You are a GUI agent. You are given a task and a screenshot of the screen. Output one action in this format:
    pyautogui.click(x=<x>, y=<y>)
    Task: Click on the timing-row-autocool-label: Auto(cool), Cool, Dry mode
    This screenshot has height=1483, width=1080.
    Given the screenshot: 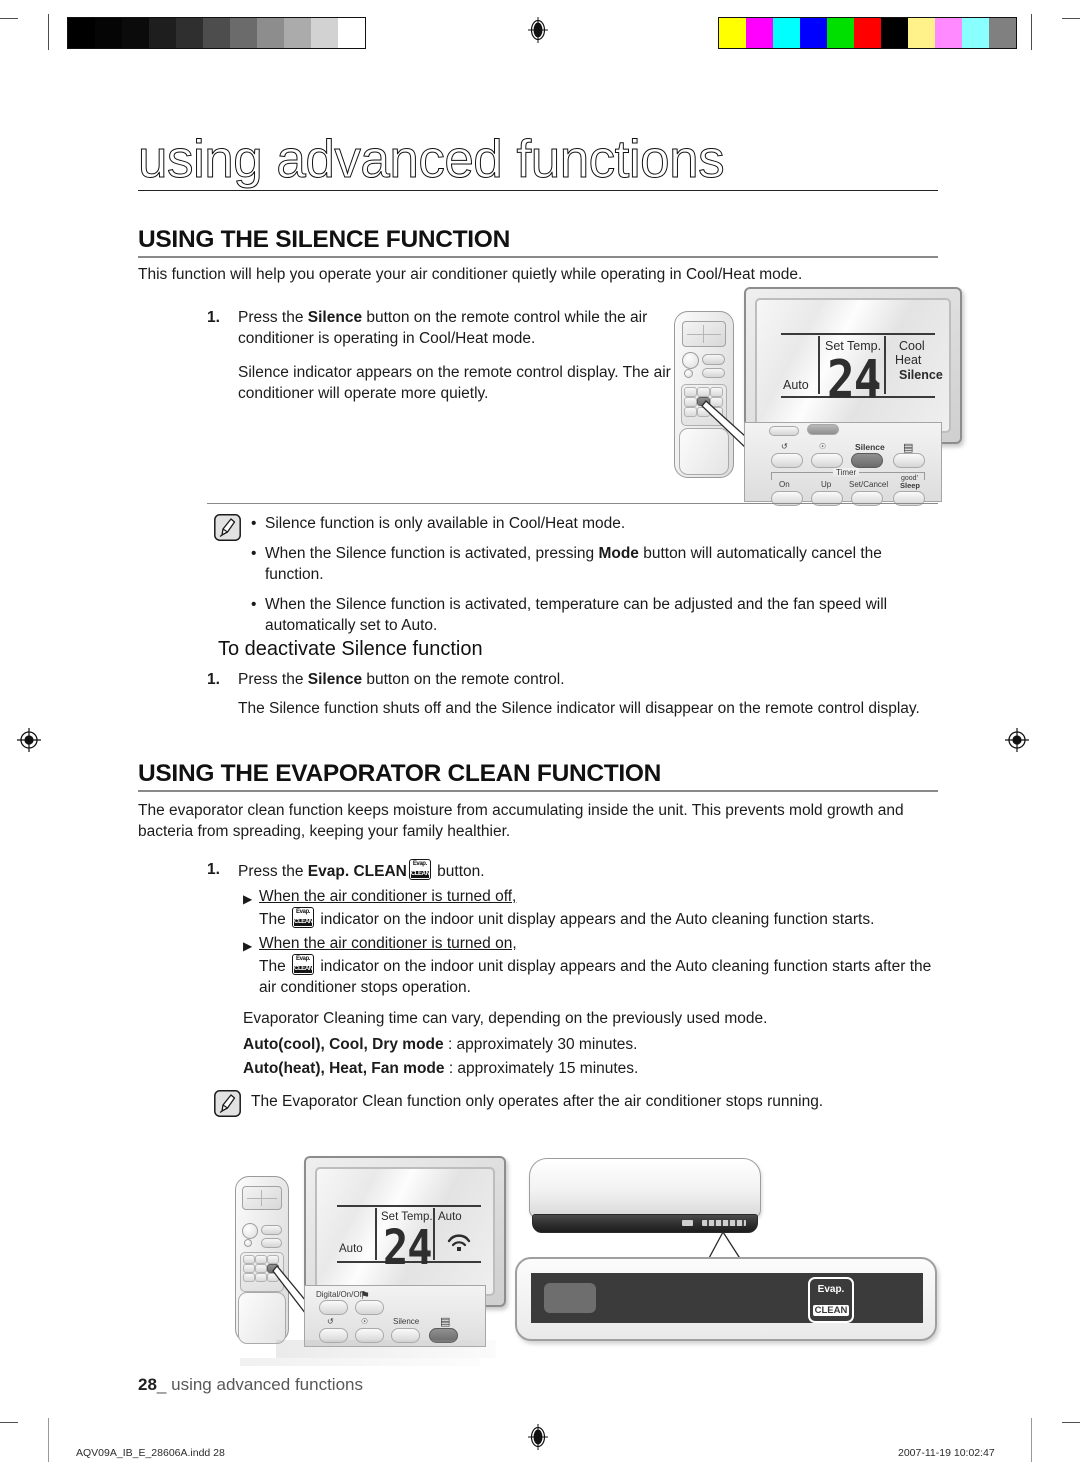 What is the action you would take?
    pyautogui.click(x=343, y=1044)
    